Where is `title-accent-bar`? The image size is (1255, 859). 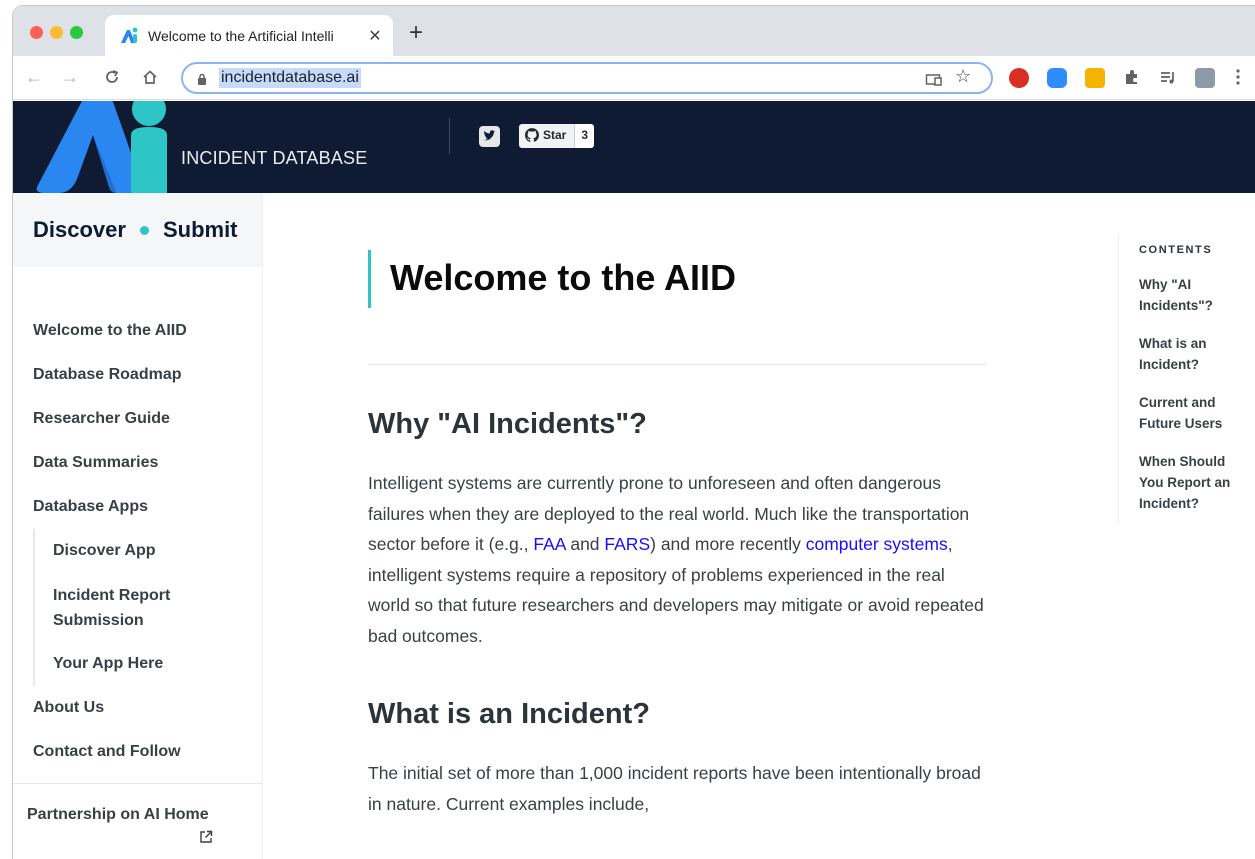
title-accent-bar is located at coordinates (369, 279).